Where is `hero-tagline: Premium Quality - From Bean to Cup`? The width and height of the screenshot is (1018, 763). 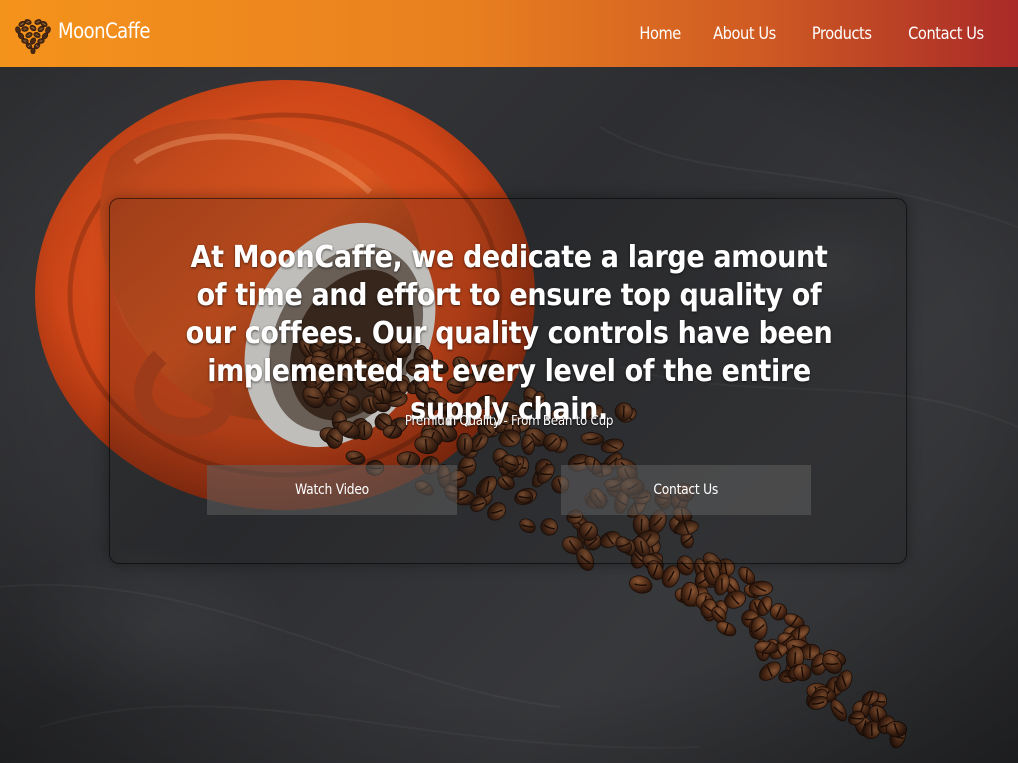 hero-tagline: Premium Quality - From Bean to Cup is located at coordinates (509, 421).